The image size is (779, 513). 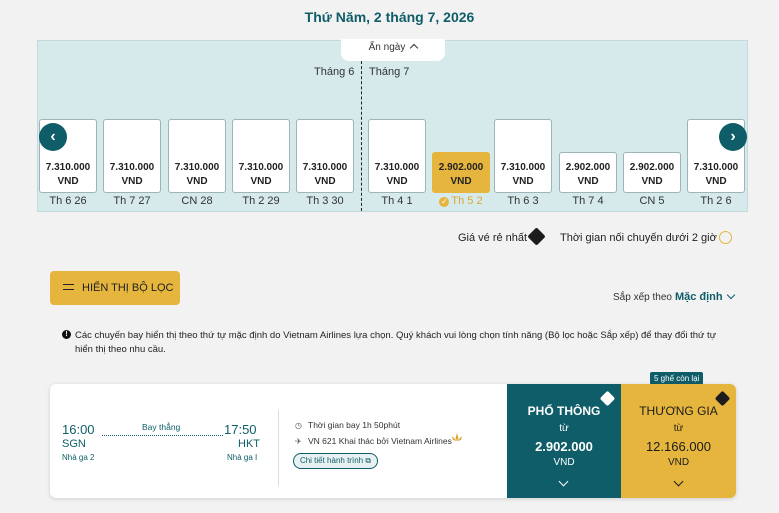 What do you see at coordinates (414, 48) in the screenshot?
I see `chevron-up-icon` at bounding box center [414, 48].